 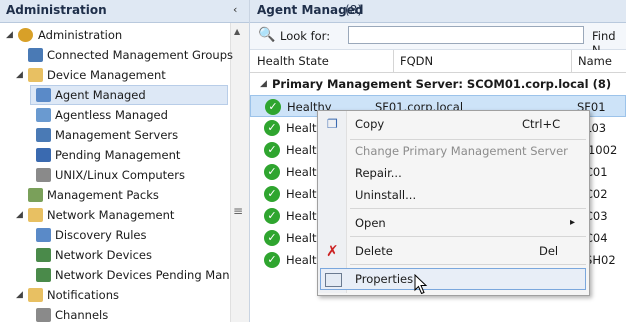 What do you see at coordinates (43, 275) in the screenshot?
I see `network-pending-icon` at bounding box center [43, 275].